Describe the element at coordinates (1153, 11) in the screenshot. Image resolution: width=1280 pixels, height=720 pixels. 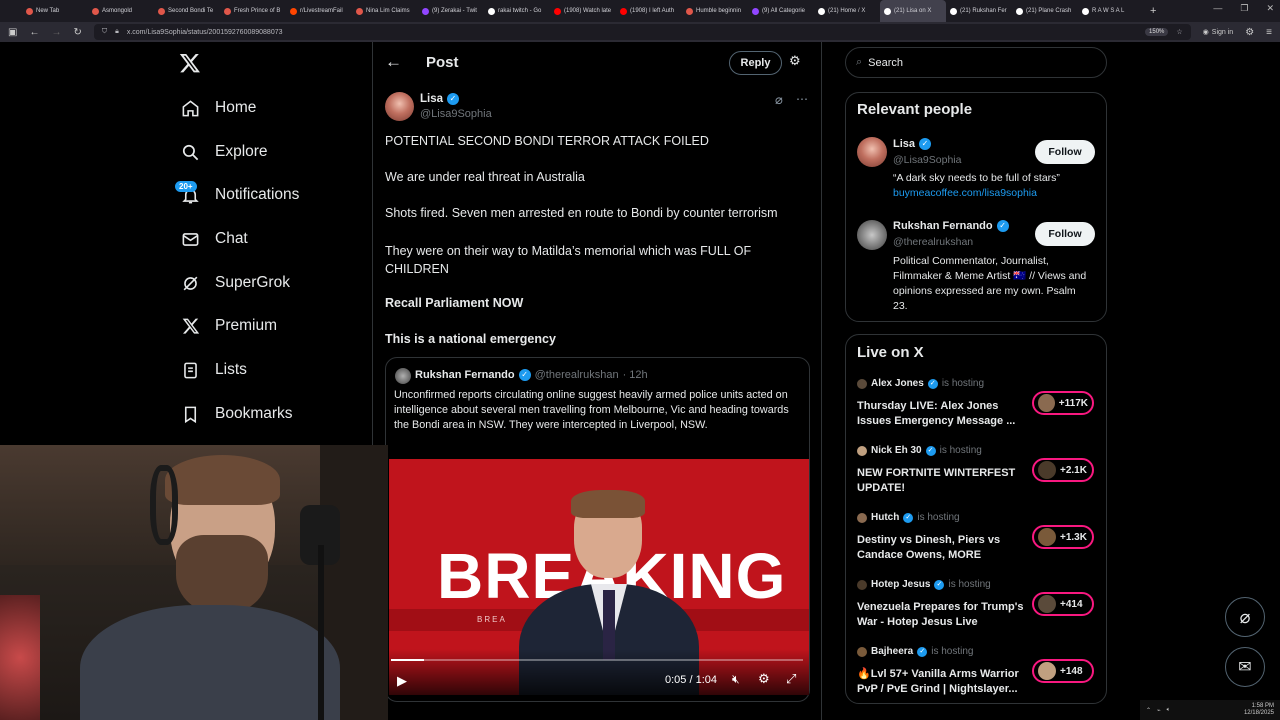
I see `new-tab-button: +` at that location.